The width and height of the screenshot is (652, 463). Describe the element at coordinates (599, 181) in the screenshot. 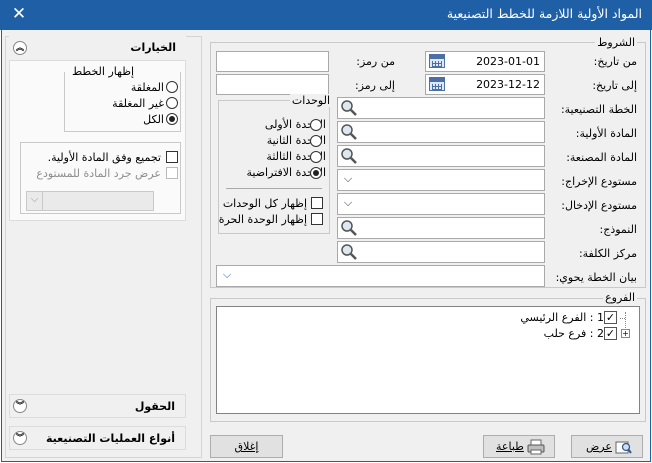

I see `out-warehouse-label: مستودع الإخراج:` at that location.